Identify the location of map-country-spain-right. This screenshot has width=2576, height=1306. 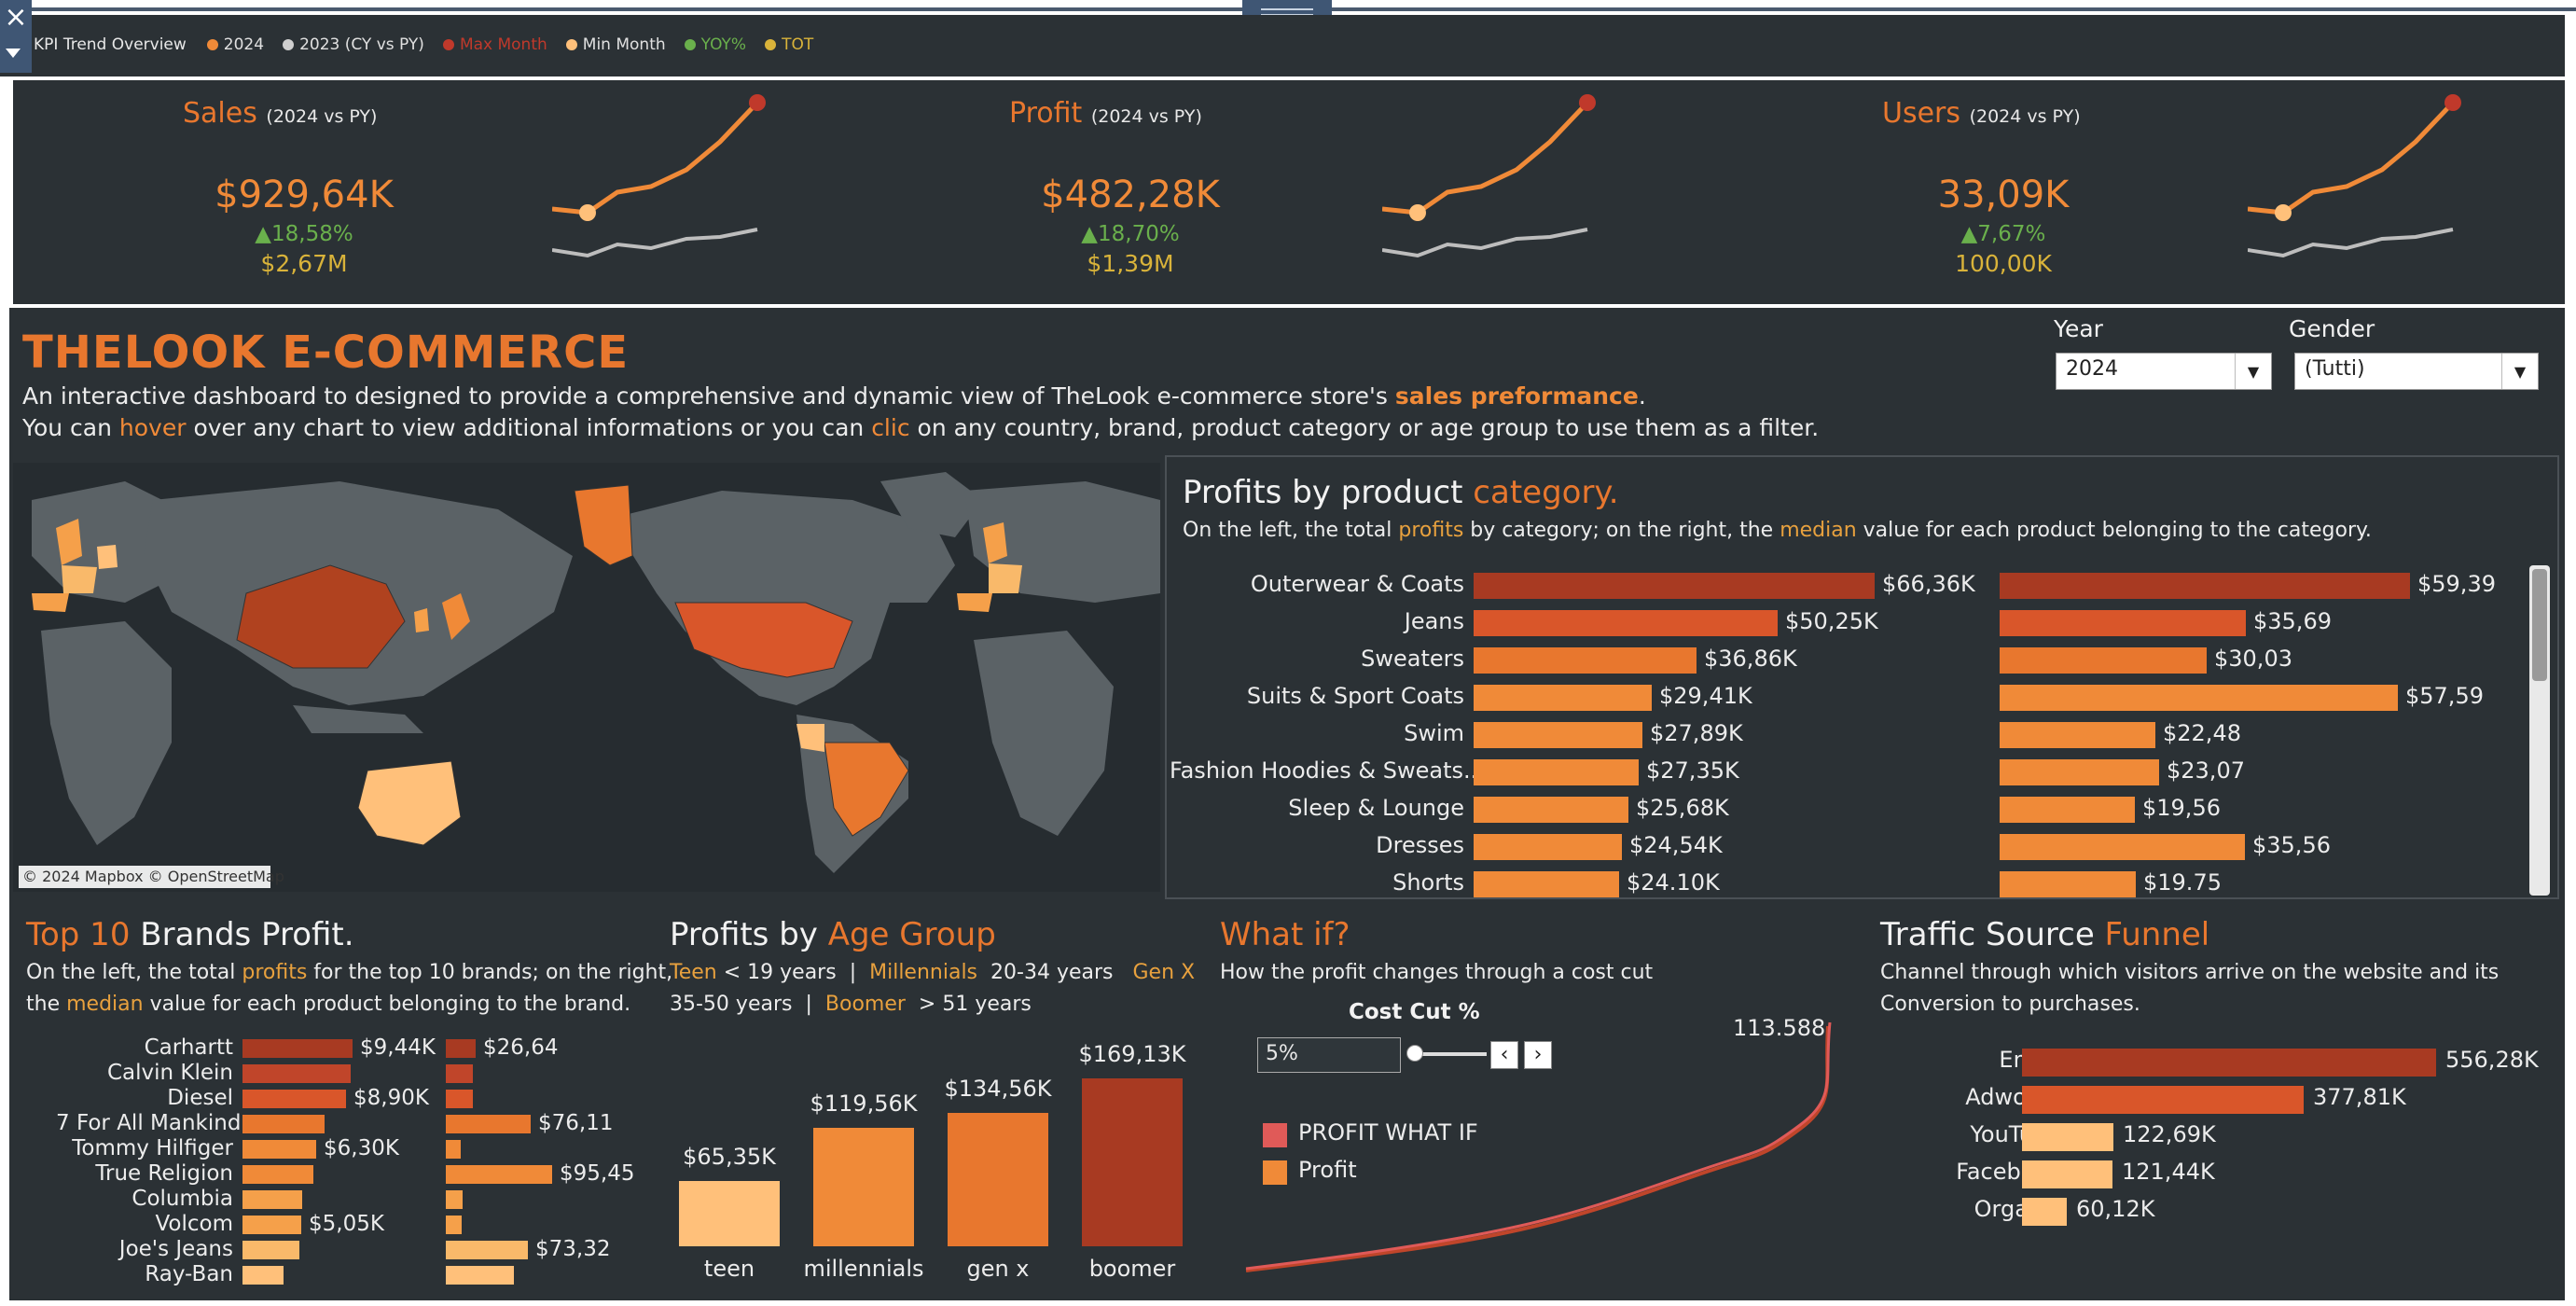
(974, 602).